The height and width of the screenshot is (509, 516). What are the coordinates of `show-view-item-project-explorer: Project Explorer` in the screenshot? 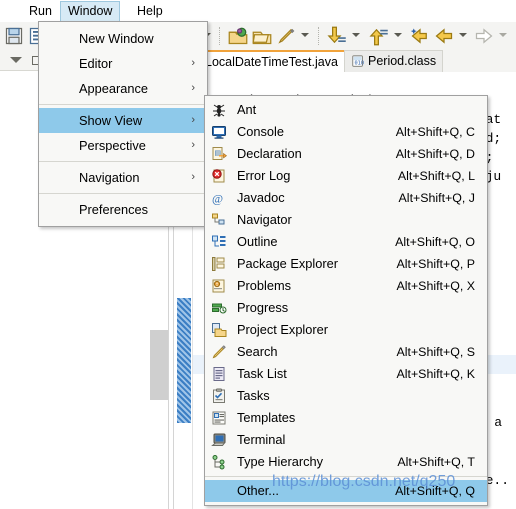 It's located at (346, 330).